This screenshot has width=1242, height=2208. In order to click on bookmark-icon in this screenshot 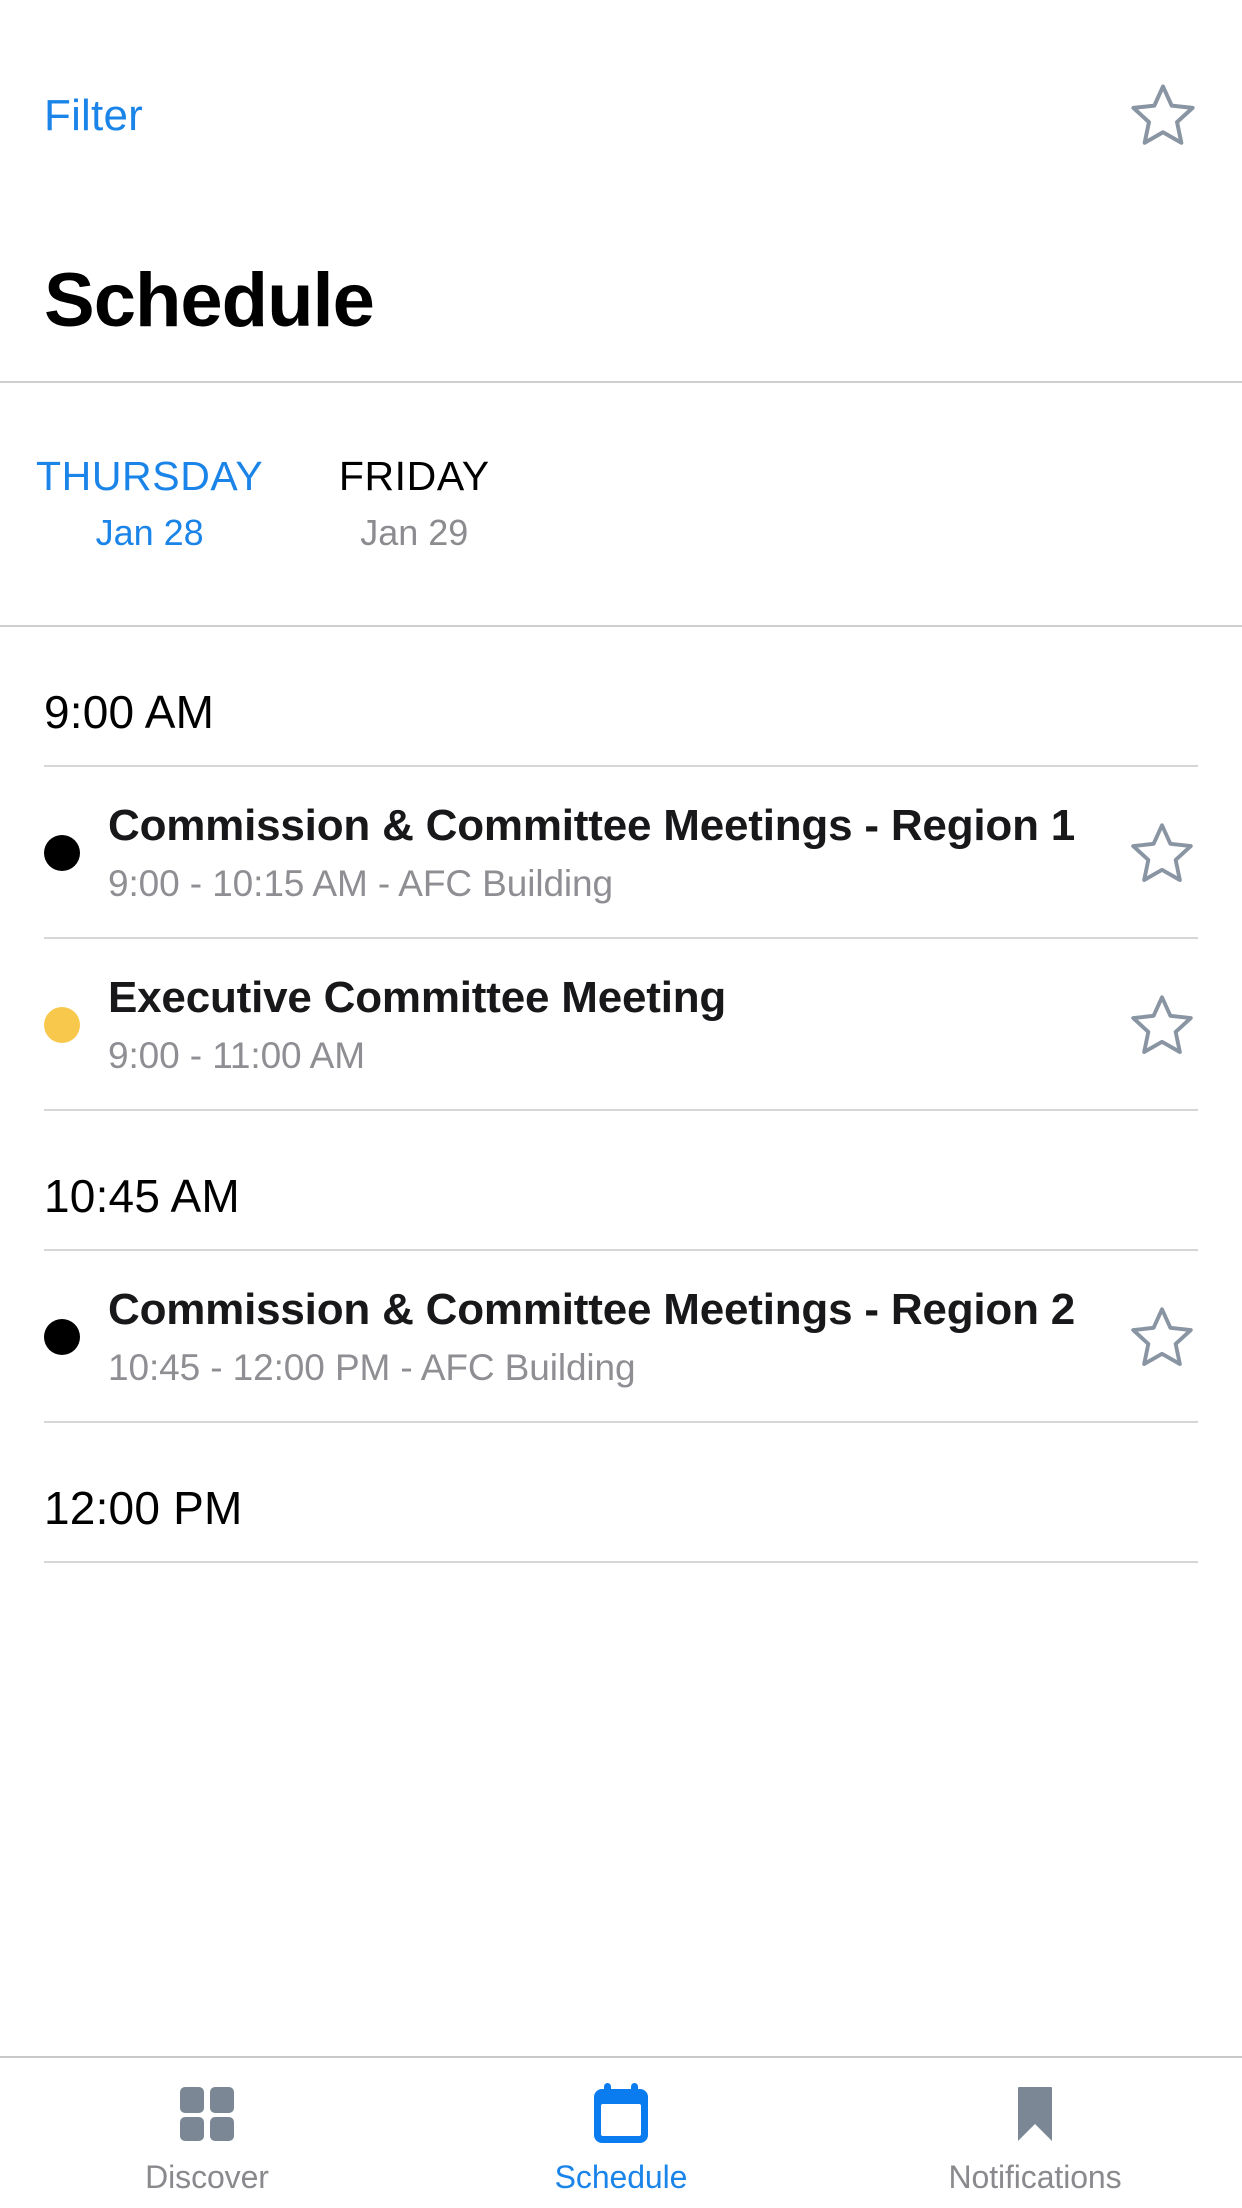, I will do `click(1035, 2114)`.